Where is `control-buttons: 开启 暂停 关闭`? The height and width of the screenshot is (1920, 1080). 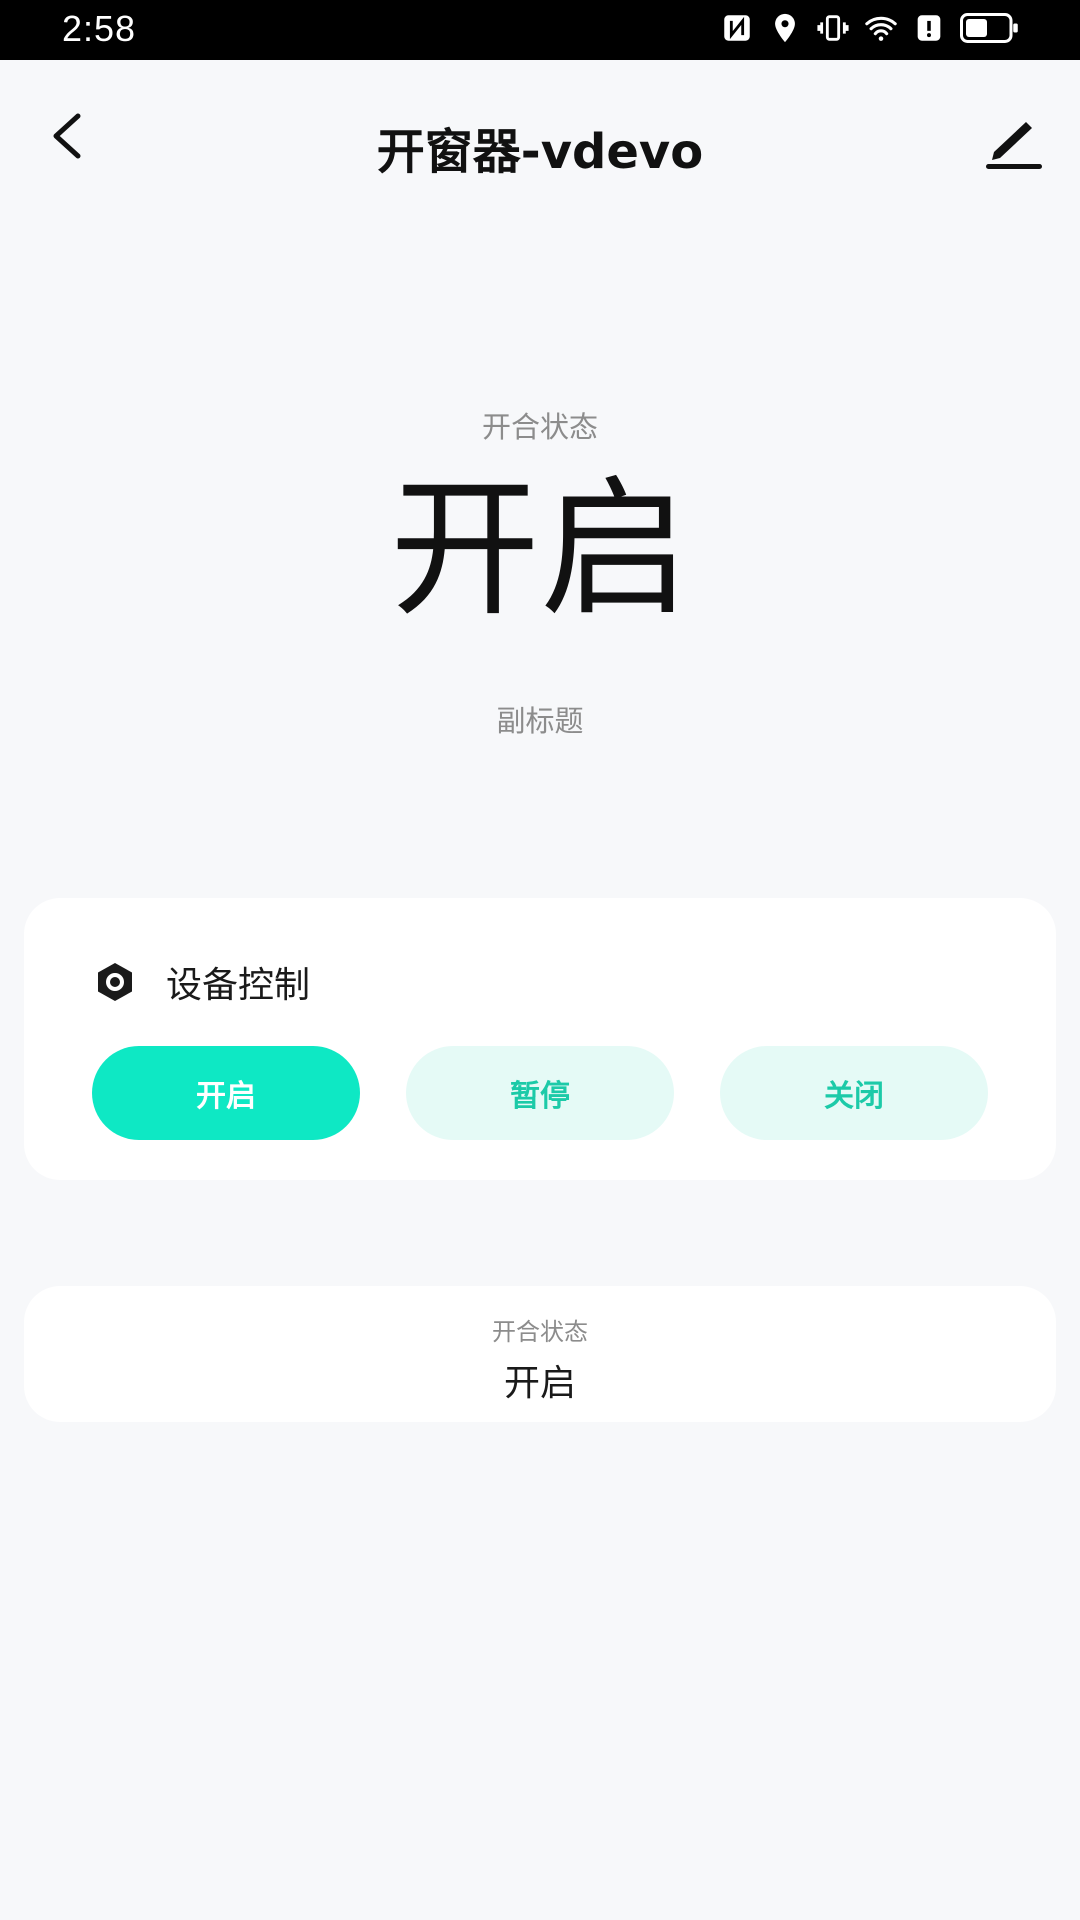 control-buttons: 开启 暂停 关闭 is located at coordinates (540, 1093).